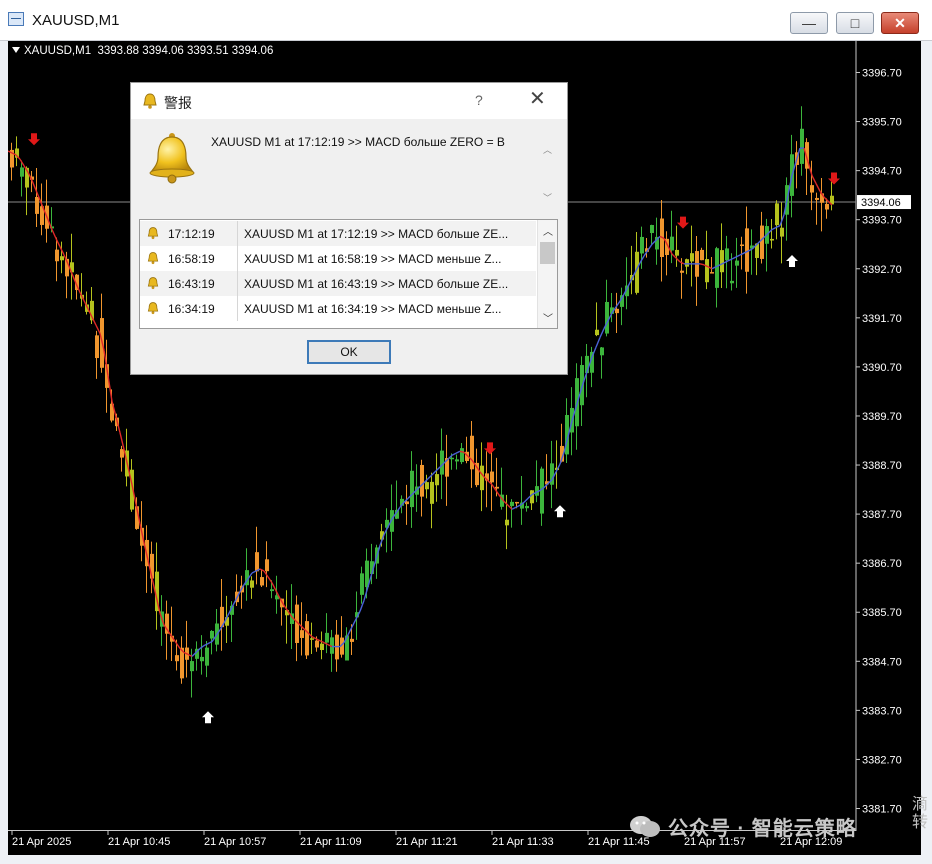  Describe the element at coordinates (920, 813) in the screenshot. I see `watermark-corner: 滴 转` at that location.